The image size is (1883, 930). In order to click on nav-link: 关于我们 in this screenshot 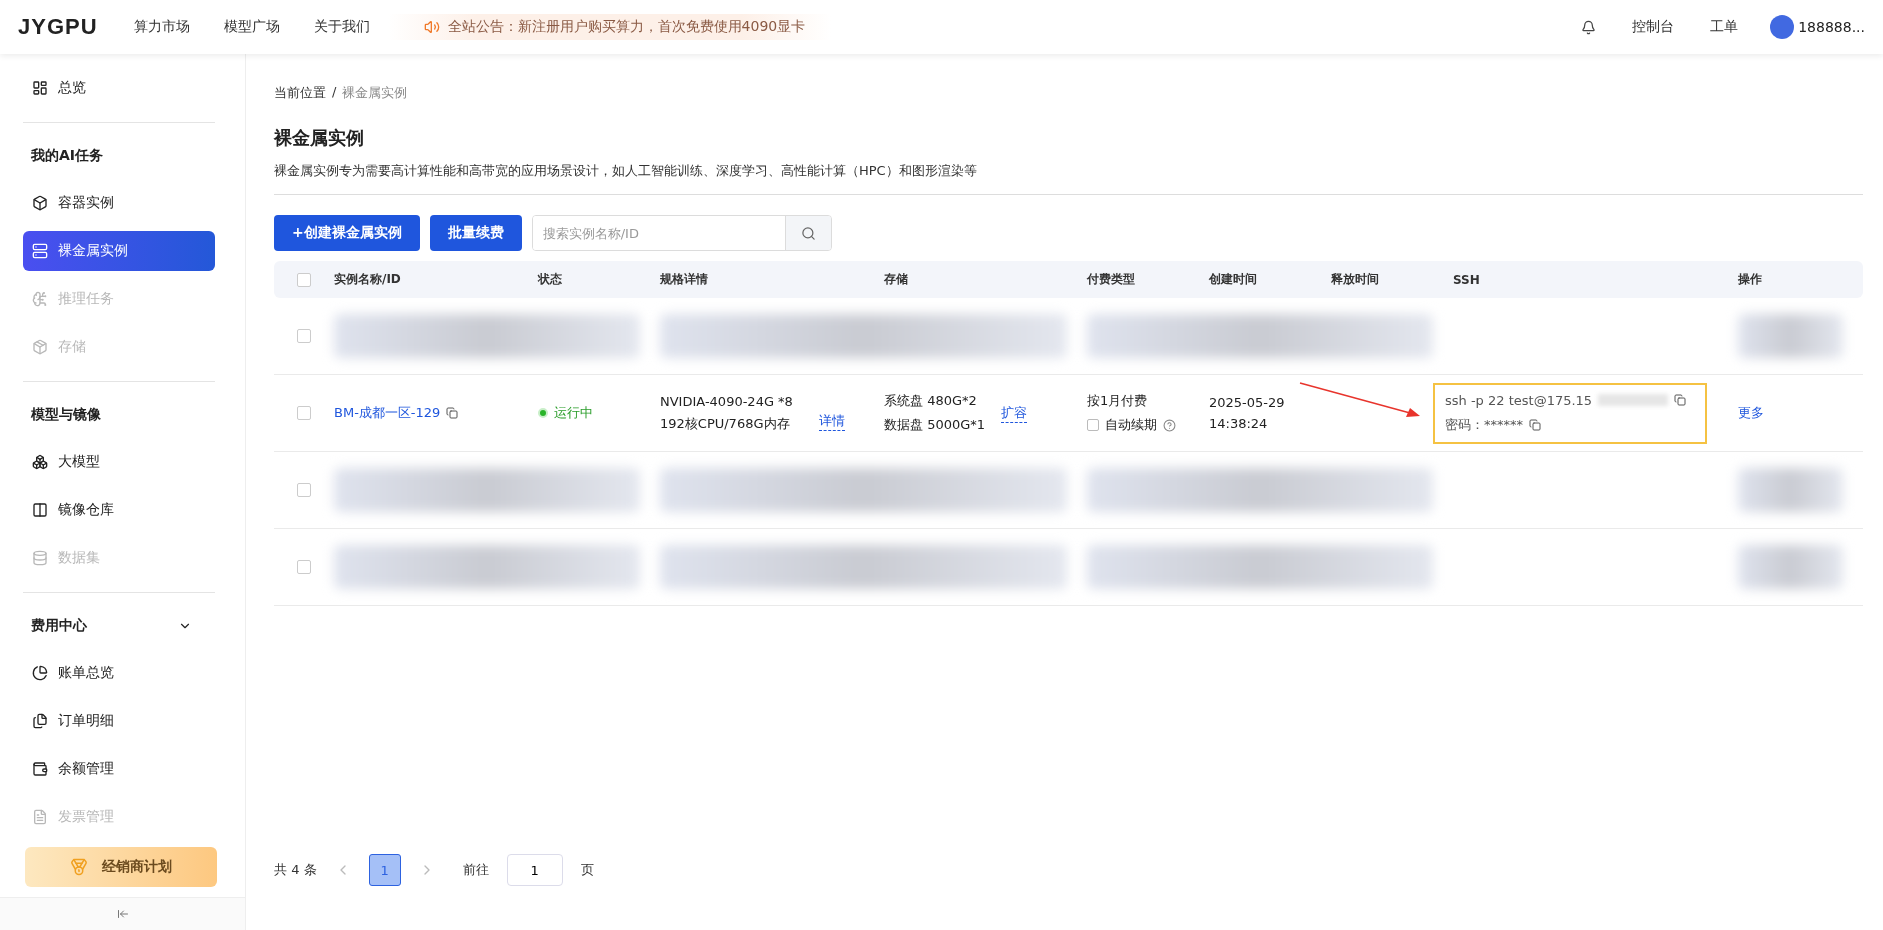, I will do `click(341, 27)`.